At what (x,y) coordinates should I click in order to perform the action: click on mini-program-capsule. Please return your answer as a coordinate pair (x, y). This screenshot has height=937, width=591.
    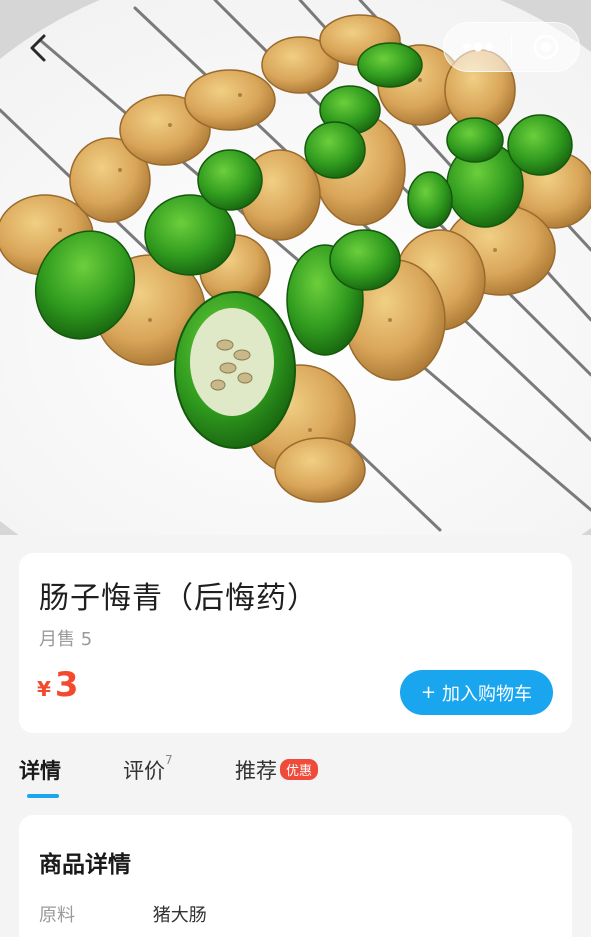
    Looking at the image, I should click on (511, 47).